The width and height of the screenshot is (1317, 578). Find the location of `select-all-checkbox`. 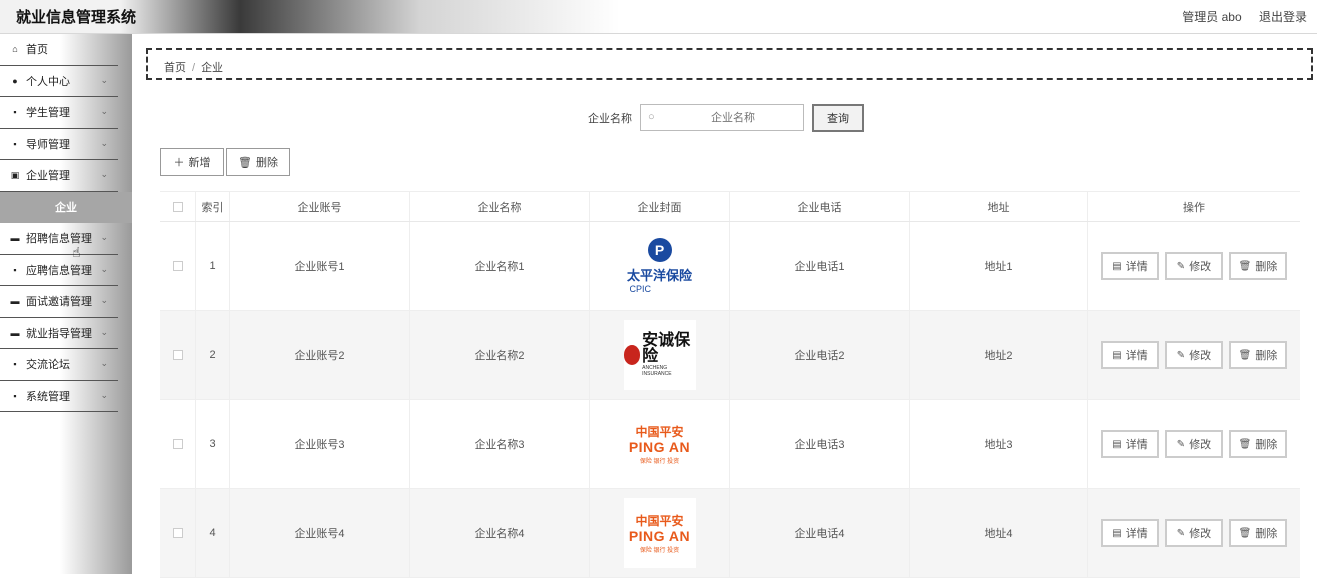

select-all-checkbox is located at coordinates (177, 206).